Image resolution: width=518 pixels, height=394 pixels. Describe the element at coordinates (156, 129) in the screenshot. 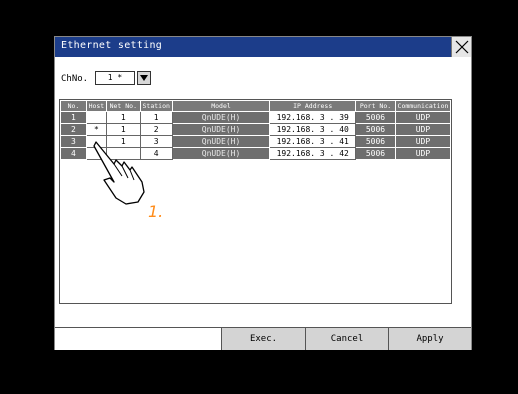

I see `cell-station: 2` at that location.